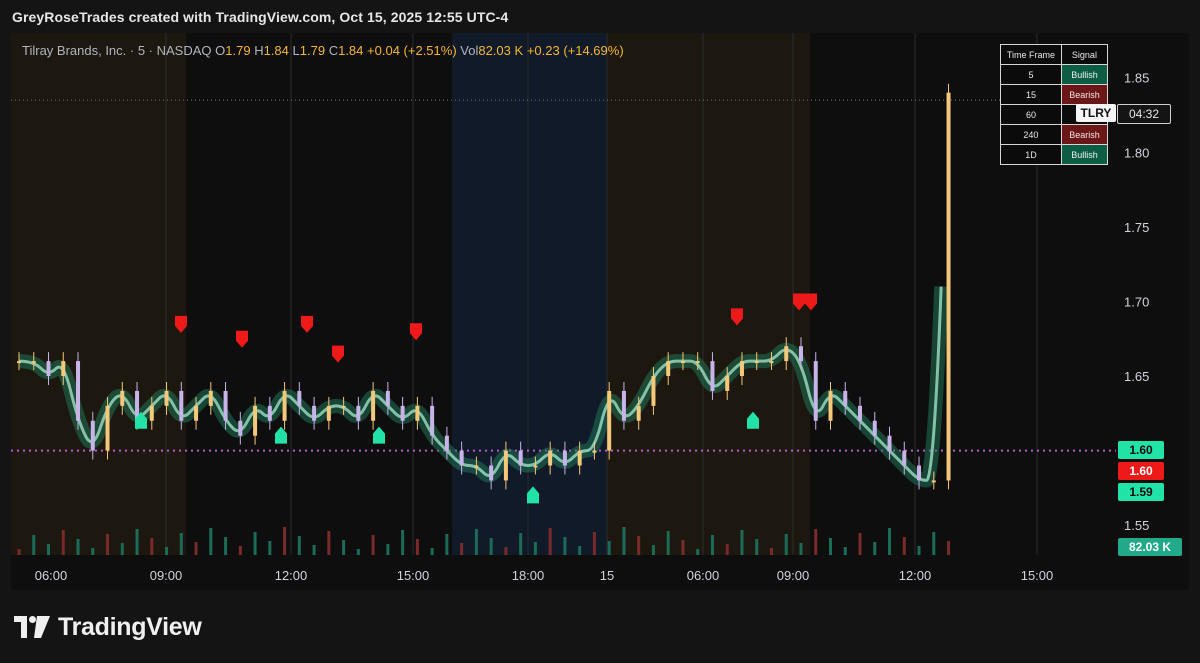 The image size is (1200, 663). What do you see at coordinates (1141, 450) in the screenshot?
I see `price-tag-bull: 1.60` at bounding box center [1141, 450].